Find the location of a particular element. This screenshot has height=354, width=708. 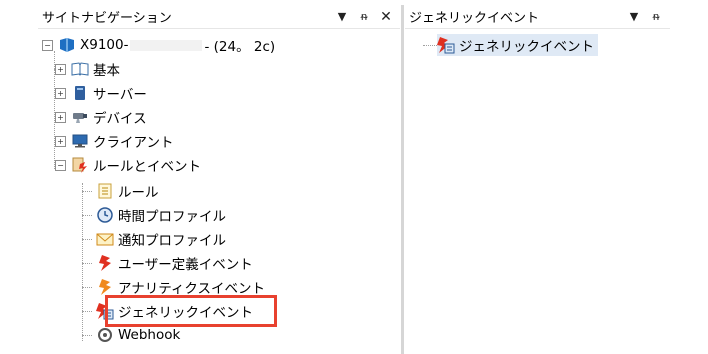

tree-item-rules-and-events: − ルールとイベント is located at coordinates (128, 165).